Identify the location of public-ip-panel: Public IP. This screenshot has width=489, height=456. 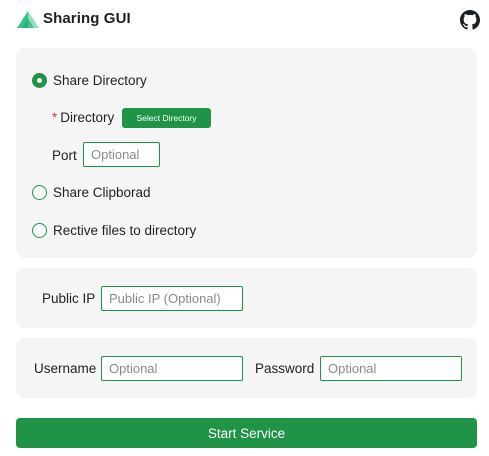
(246, 298).